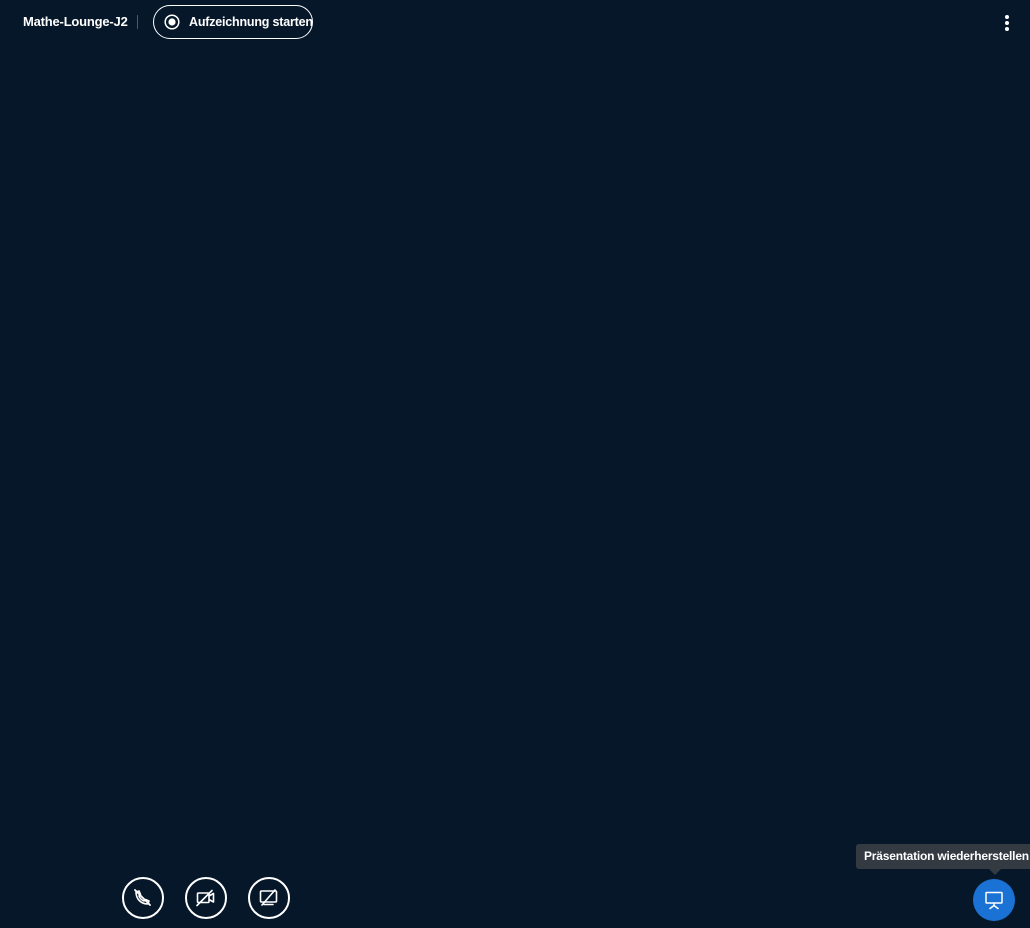 The width and height of the screenshot is (1030, 928). Describe the element at coordinates (251, 22) in the screenshot. I see `start-recording-label: Aufzeichnung starten` at that location.